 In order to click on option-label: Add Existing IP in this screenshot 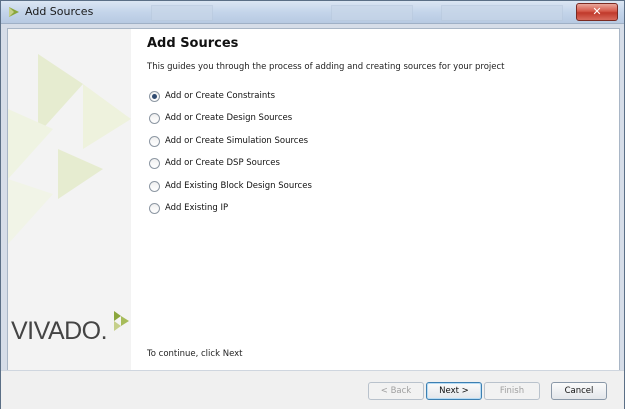, I will do `click(197, 208)`.